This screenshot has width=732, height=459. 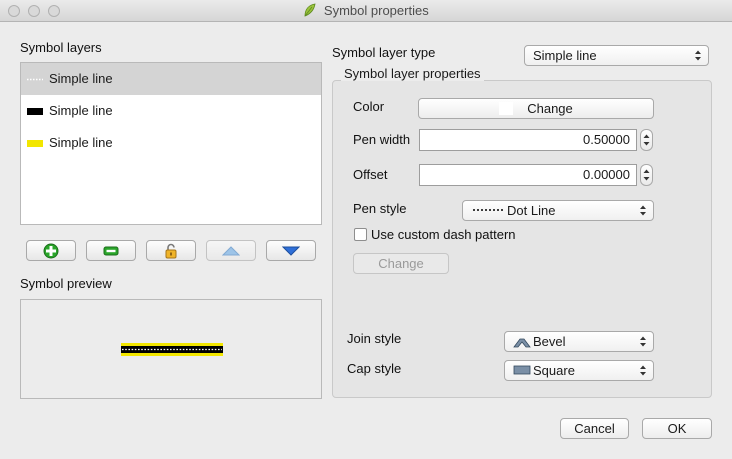 I want to click on ok-label: OK, so click(x=677, y=428).